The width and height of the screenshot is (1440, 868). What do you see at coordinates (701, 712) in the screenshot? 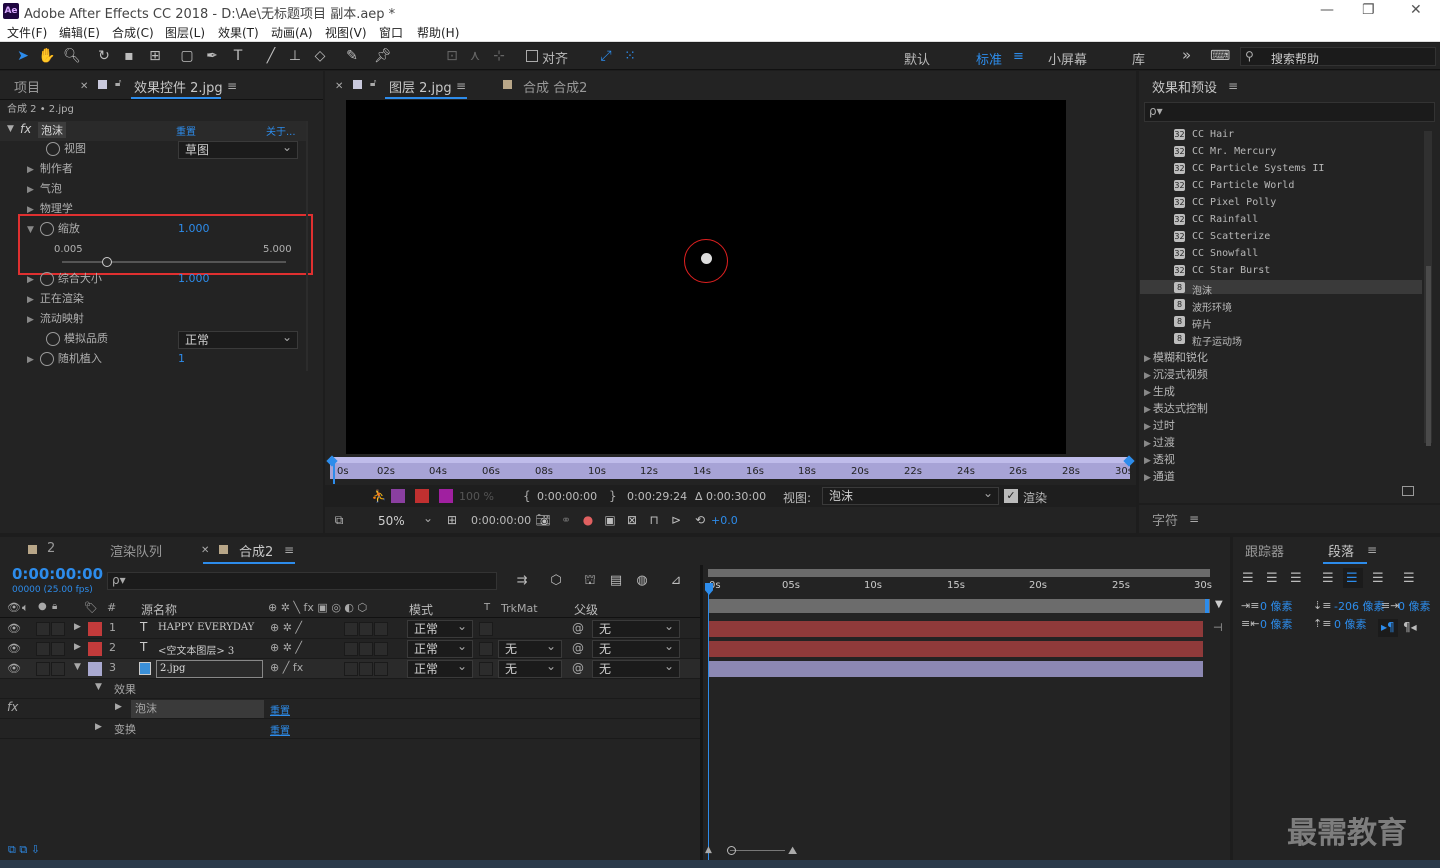
I see `timeline-splitter` at bounding box center [701, 712].